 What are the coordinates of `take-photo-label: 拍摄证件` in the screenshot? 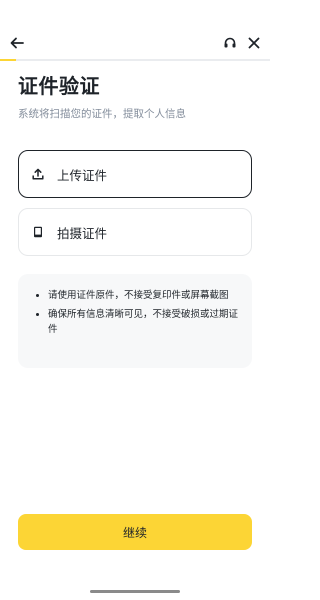 It's located at (82, 233).